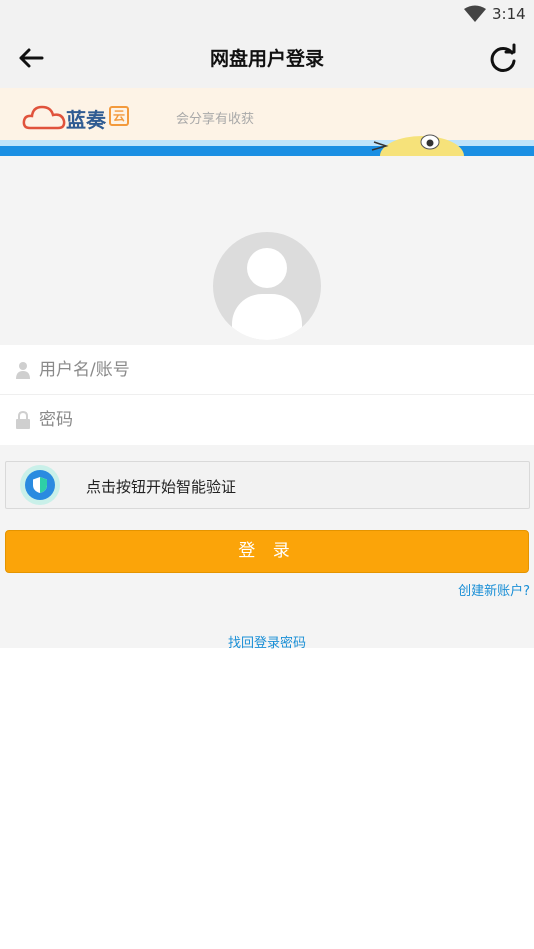 The width and height of the screenshot is (534, 949). What do you see at coordinates (86, 120) in the screenshot?
I see `logo-text: 蓝奏` at bounding box center [86, 120].